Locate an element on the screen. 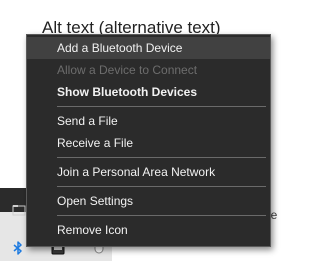  menu-item-remove-icon: Remove Icon is located at coordinates (148, 230).